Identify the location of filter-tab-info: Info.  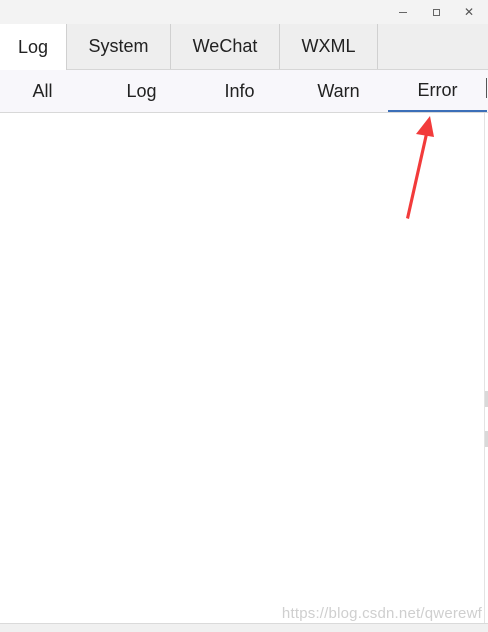
(239, 91).